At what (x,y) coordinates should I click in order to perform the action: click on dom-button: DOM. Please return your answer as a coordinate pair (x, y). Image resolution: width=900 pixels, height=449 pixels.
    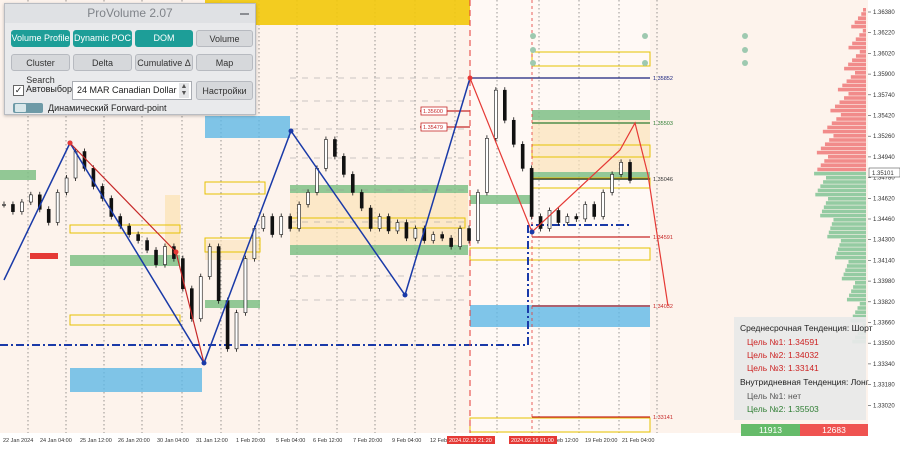
    Looking at the image, I should click on (164, 38).